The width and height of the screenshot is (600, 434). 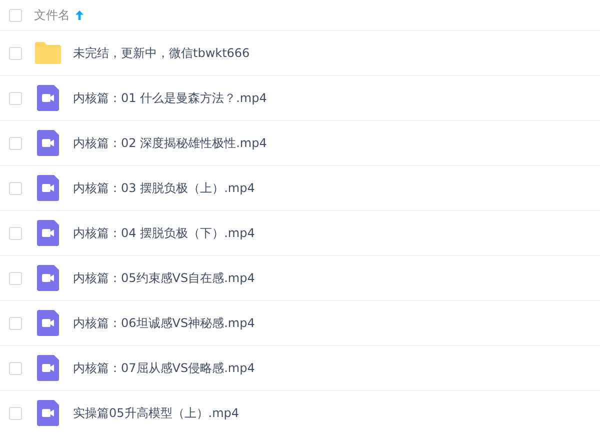 I want to click on file-name: 内核篇：02 深度揭秘雄性极性.mp4, so click(x=170, y=143).